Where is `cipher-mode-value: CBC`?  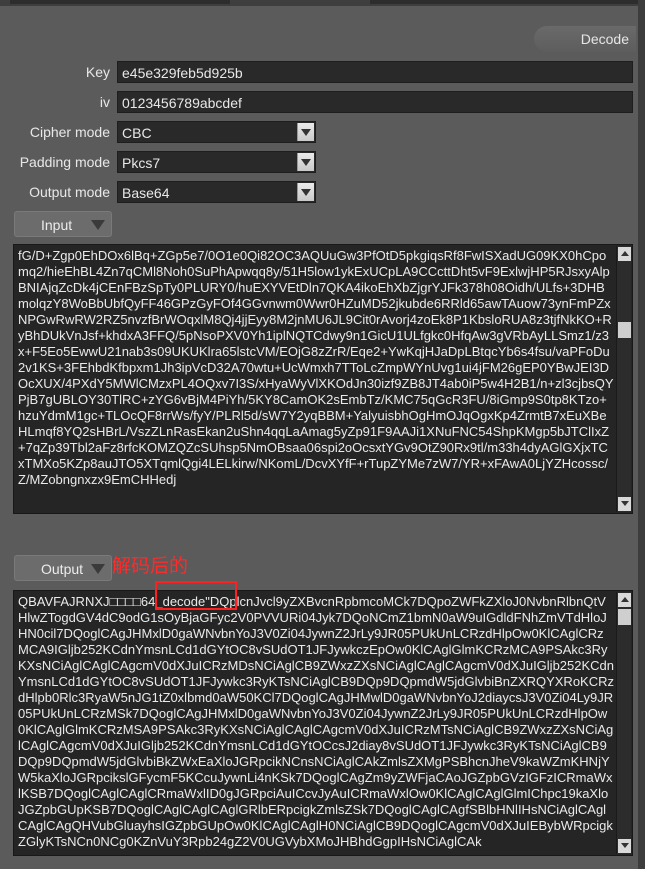 cipher-mode-value: CBC is located at coordinates (137, 133).